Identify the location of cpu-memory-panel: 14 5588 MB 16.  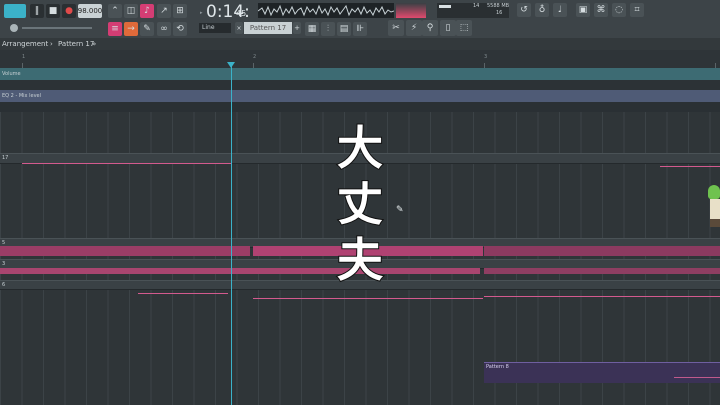
(473, 10).